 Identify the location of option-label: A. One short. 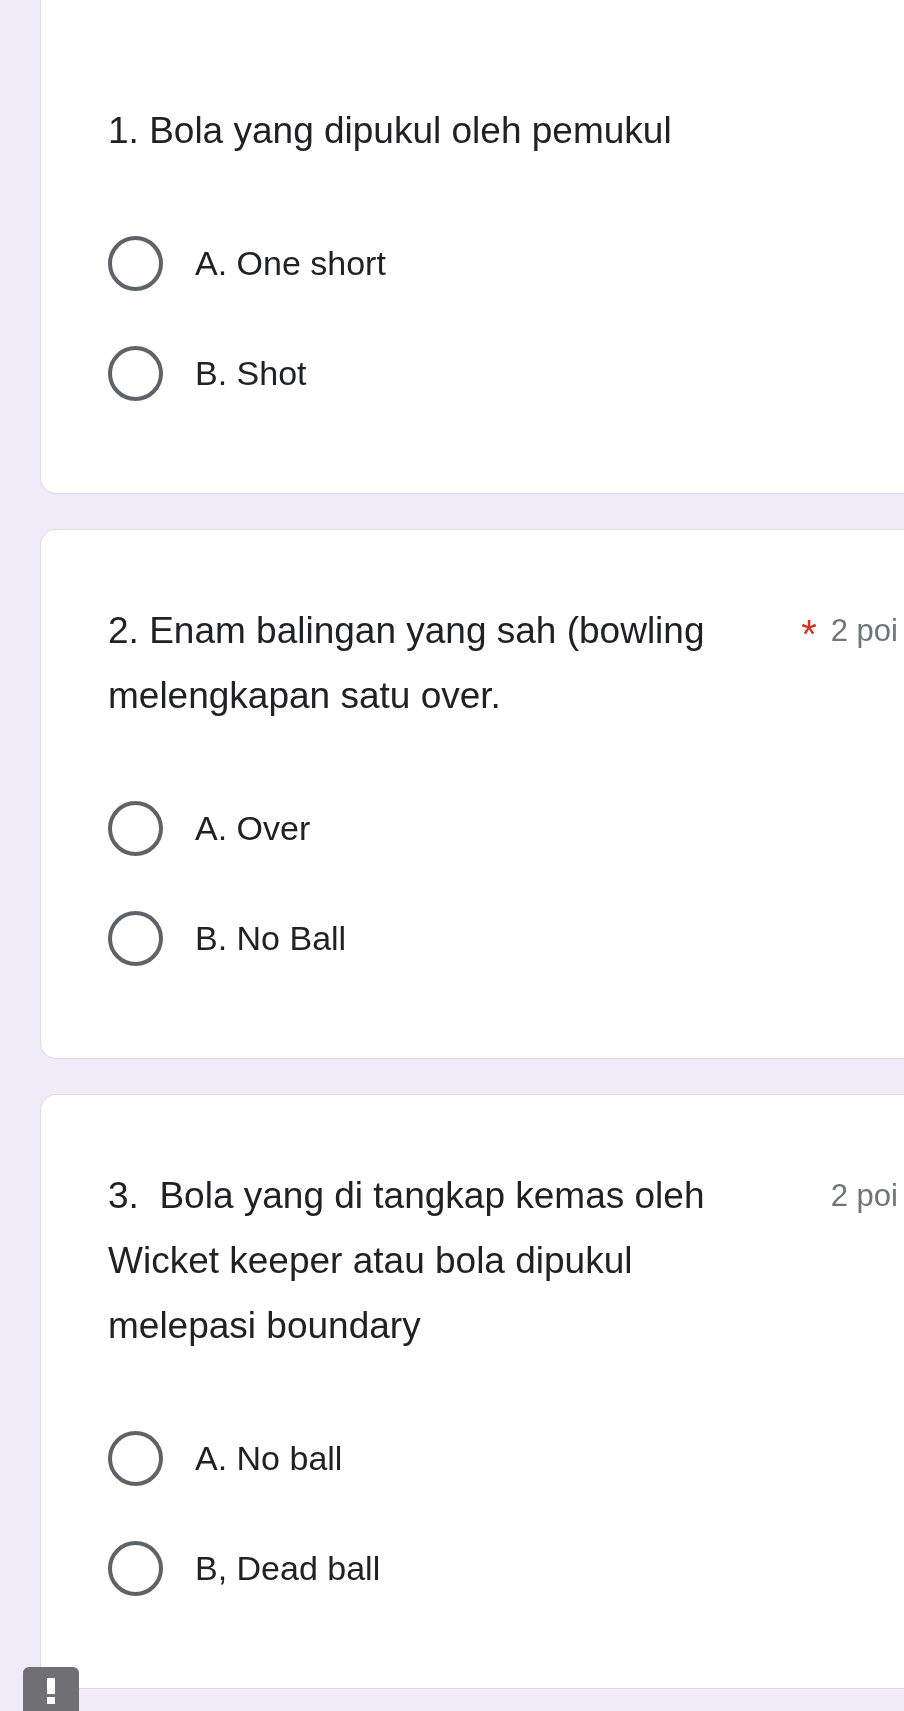
(290, 263).